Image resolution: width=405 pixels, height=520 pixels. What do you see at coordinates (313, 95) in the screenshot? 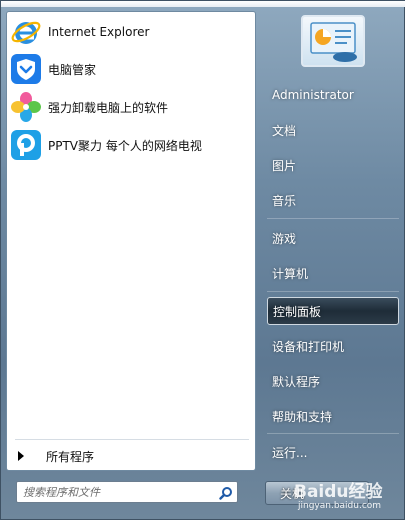
I see `right-item-label: Administrator` at bounding box center [313, 95].